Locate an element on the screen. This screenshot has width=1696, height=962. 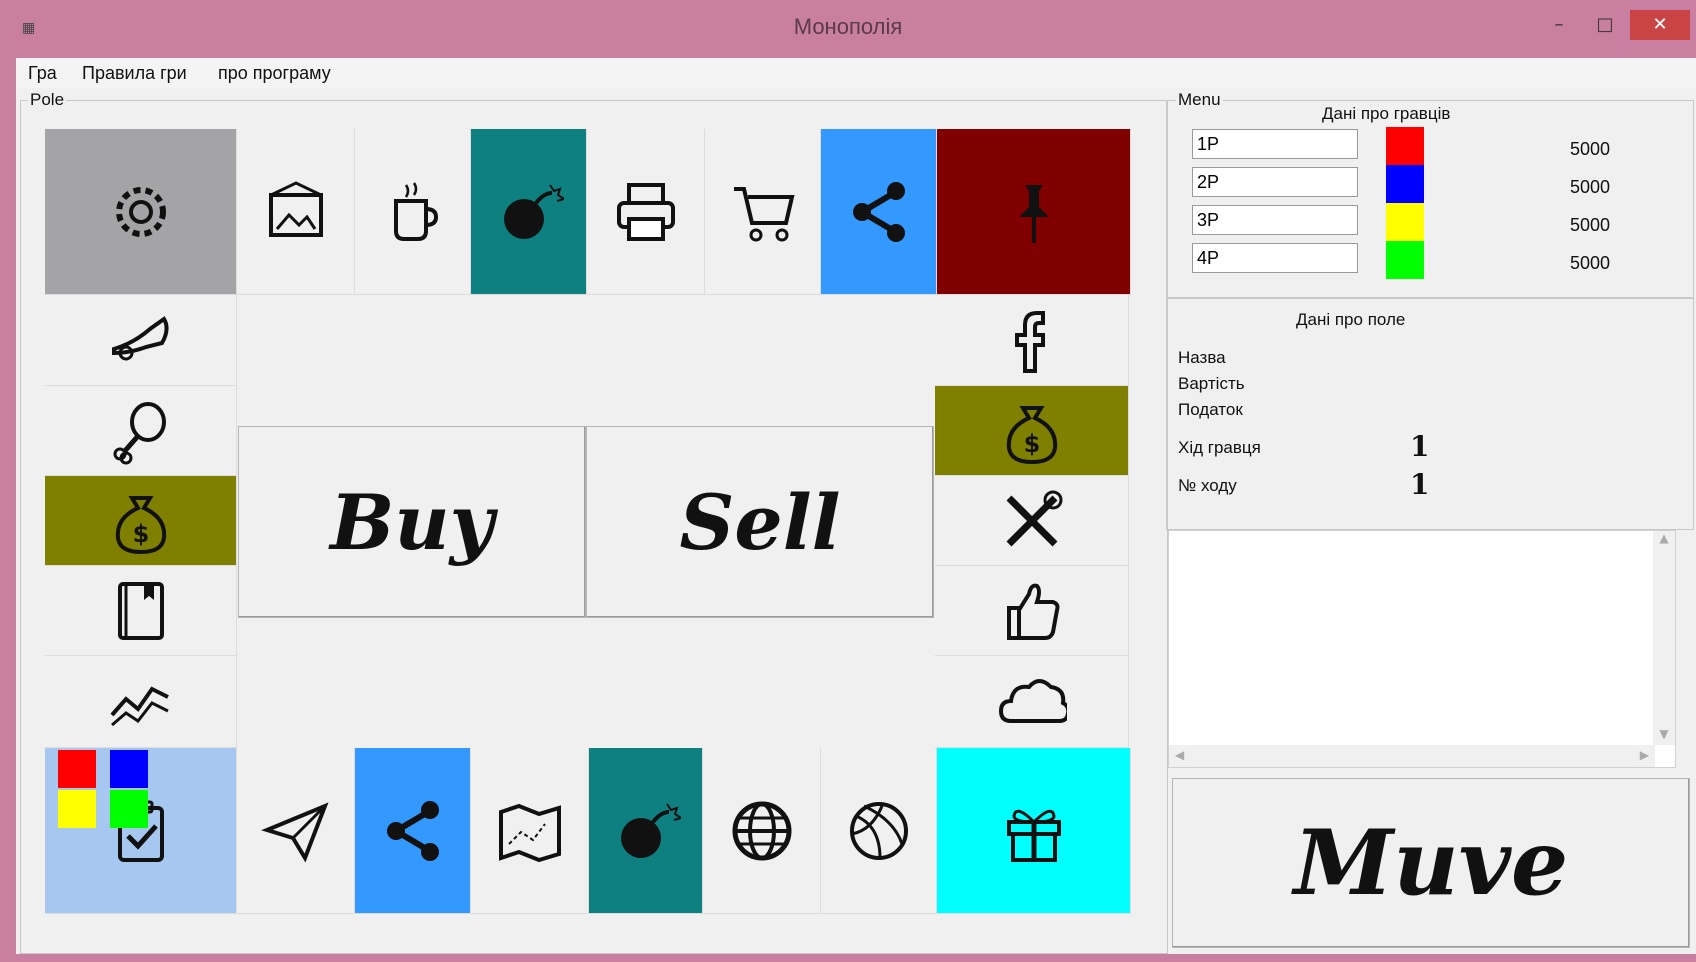
close-button: ✕ is located at coordinates (1660, 25).